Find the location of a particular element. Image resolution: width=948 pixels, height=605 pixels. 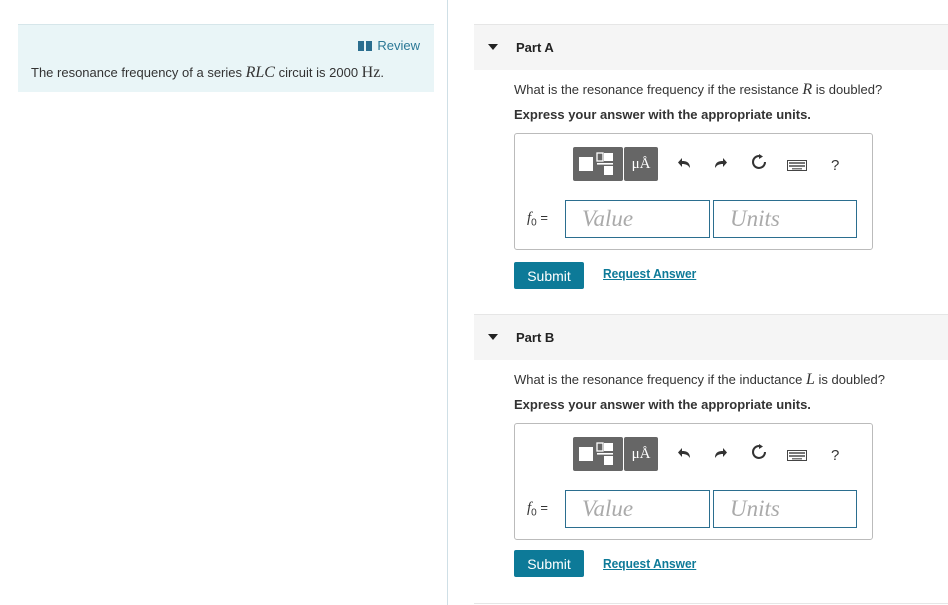

intro-unit: Hz is located at coordinates (371, 72).